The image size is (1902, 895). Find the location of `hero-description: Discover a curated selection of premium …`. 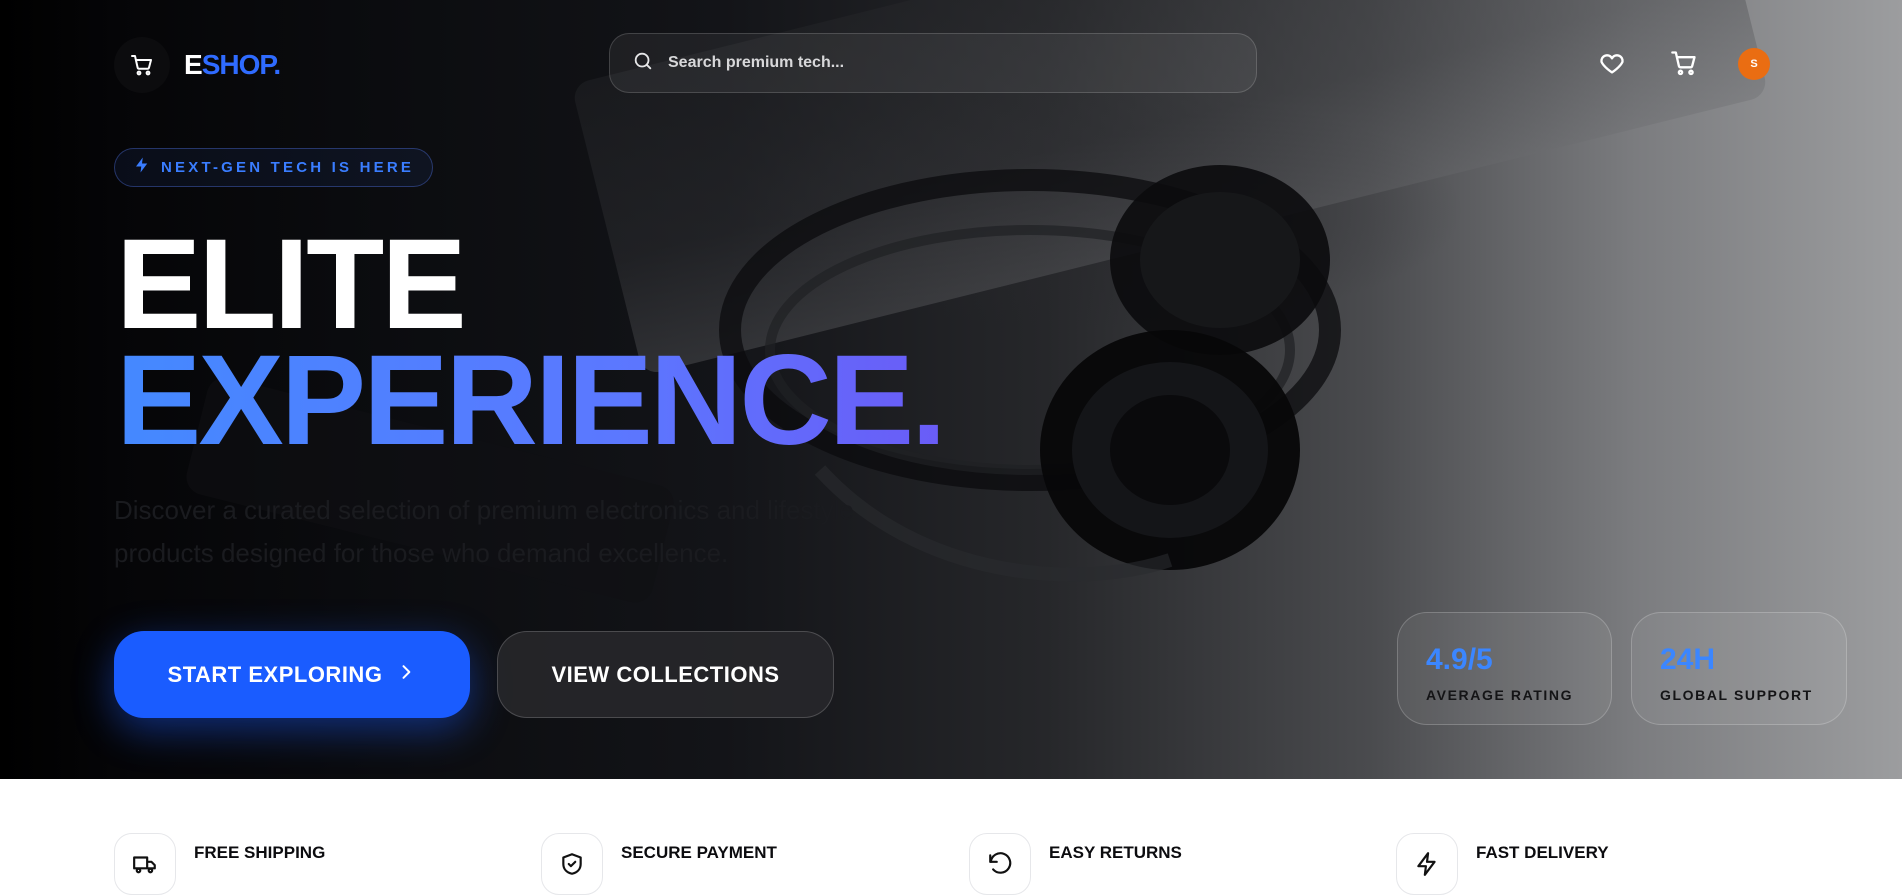

hero-description: Discover a curated selection of premium … is located at coordinates (484, 531).